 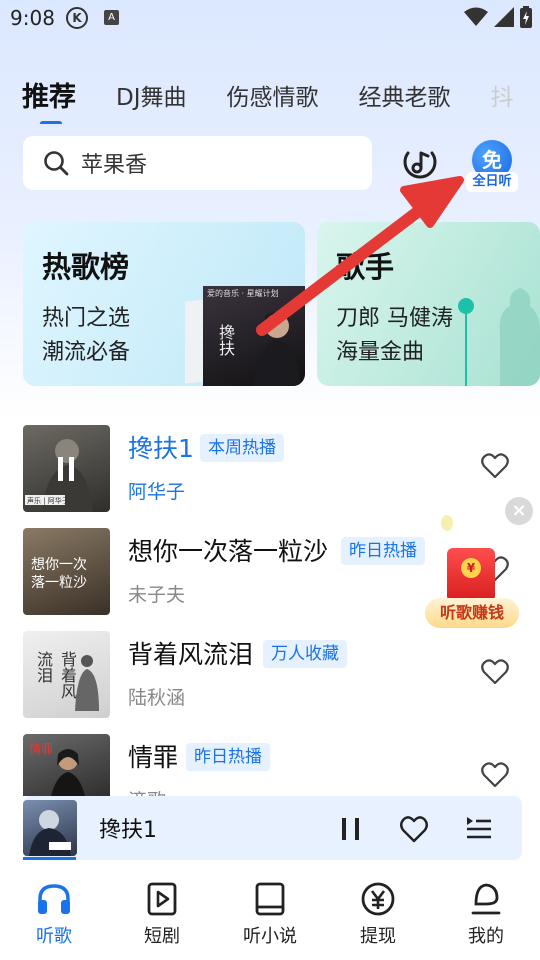 What do you see at coordinates (492, 167) in the screenshot?
I see `free-listen-button: 免 全日听` at bounding box center [492, 167].